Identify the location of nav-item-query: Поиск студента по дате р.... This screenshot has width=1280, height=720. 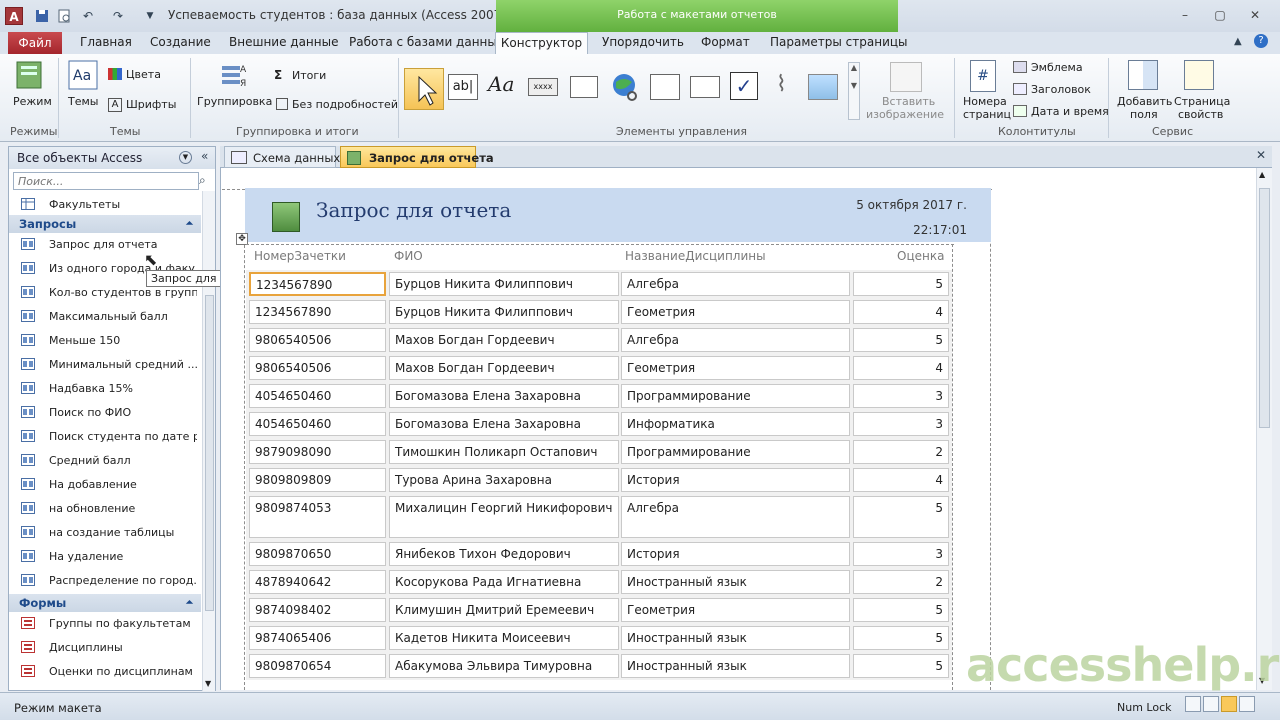
(105, 437).